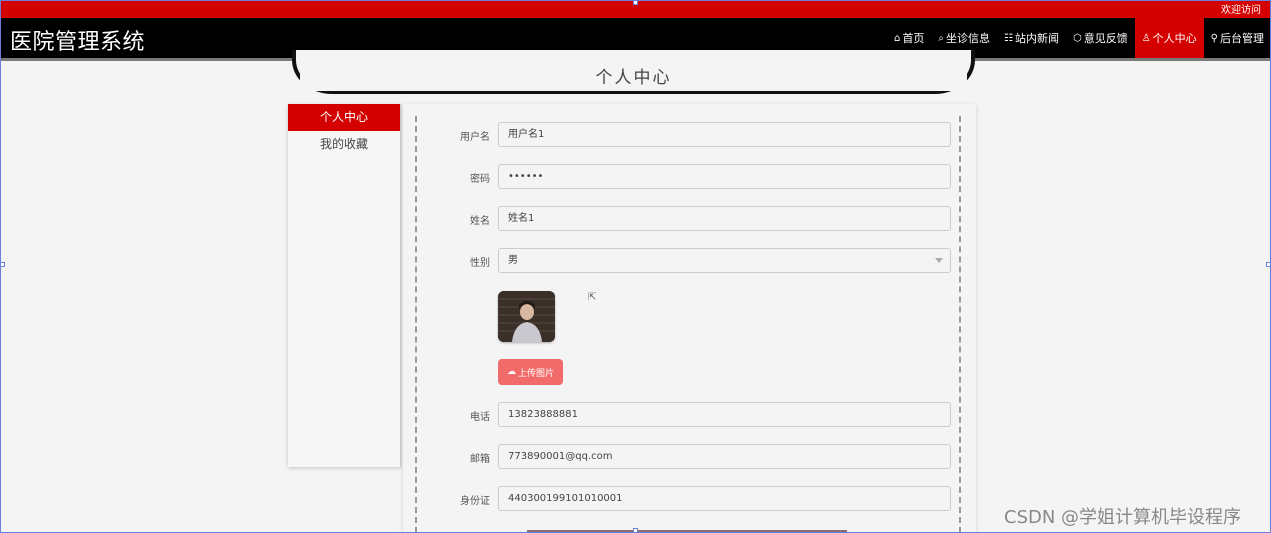  What do you see at coordinates (1008, 38) in the screenshot?
I see `news-icon: ☷` at bounding box center [1008, 38].